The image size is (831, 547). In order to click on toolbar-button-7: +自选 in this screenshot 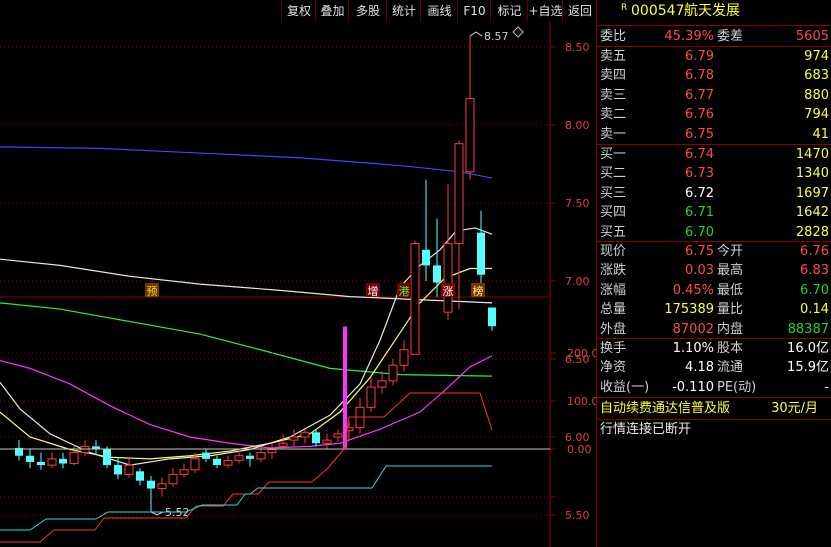, I will do `click(545, 11)`.